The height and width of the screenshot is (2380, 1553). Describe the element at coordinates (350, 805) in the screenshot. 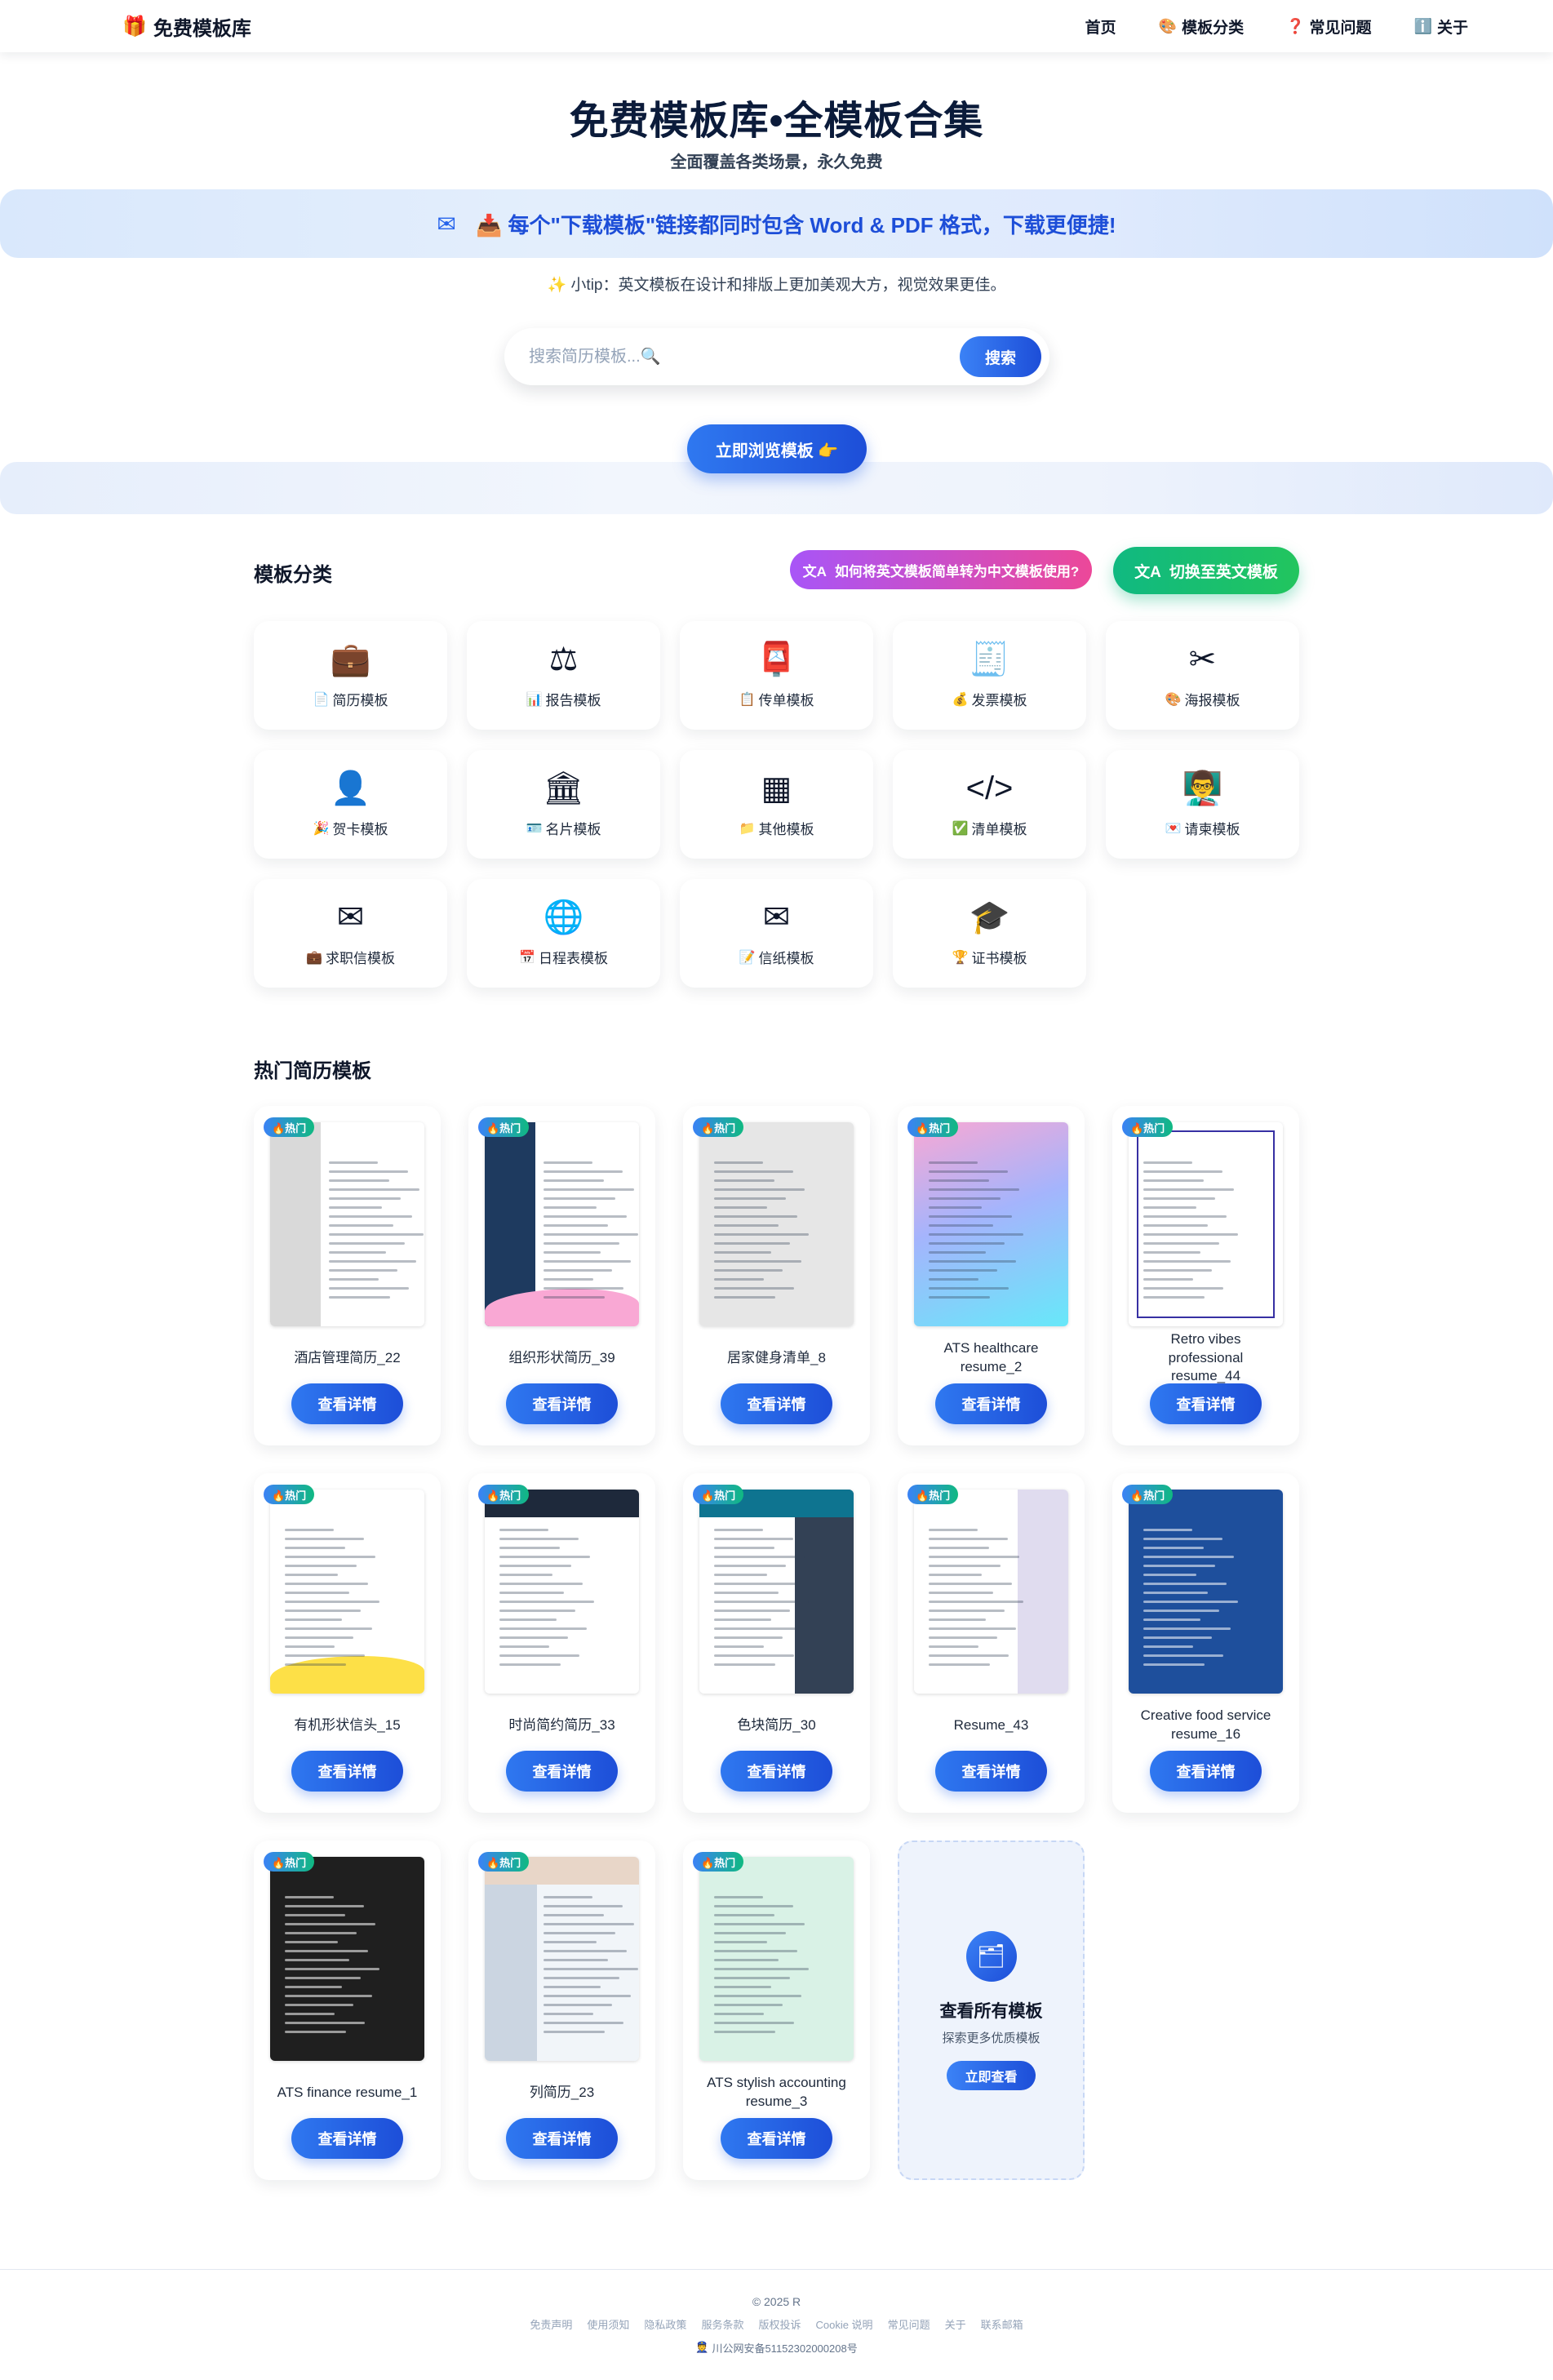

I see `category-card: 👤 🎉 贺卡模板` at that location.